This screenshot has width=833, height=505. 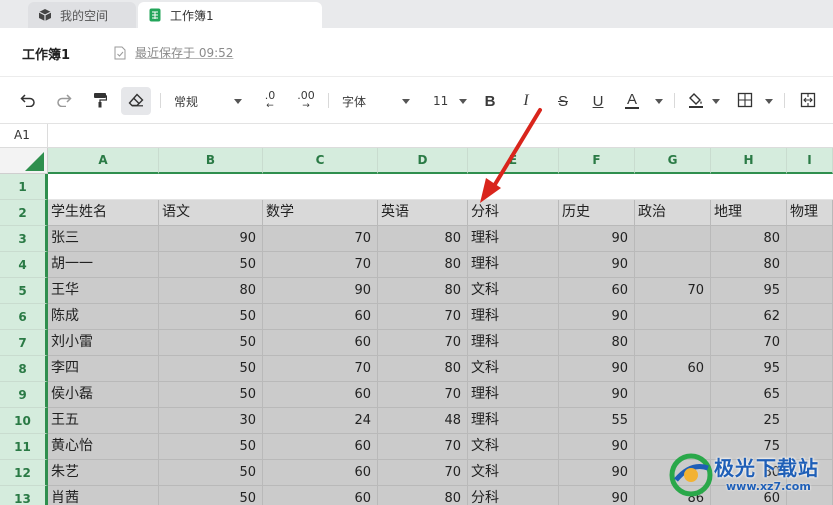 I want to click on table-cell: 75, so click(x=749, y=447).